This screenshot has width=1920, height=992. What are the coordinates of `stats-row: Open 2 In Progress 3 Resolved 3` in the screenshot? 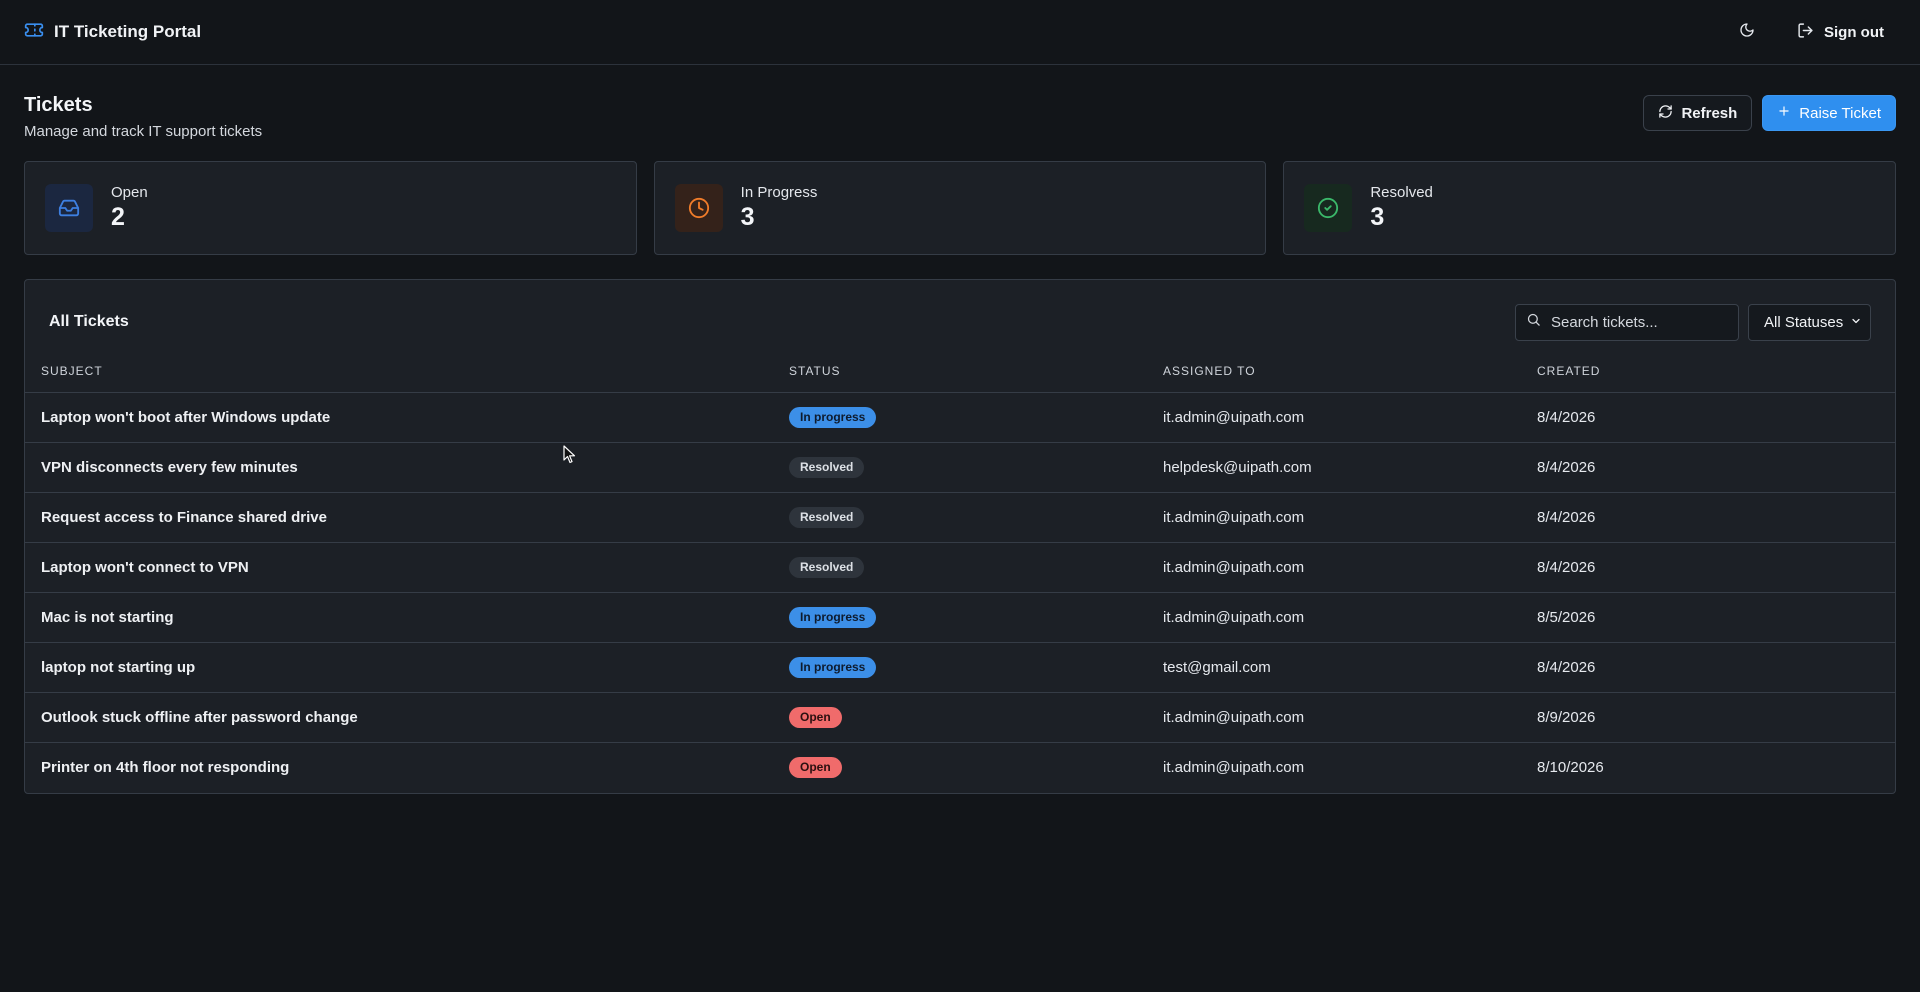 It's located at (960, 208).